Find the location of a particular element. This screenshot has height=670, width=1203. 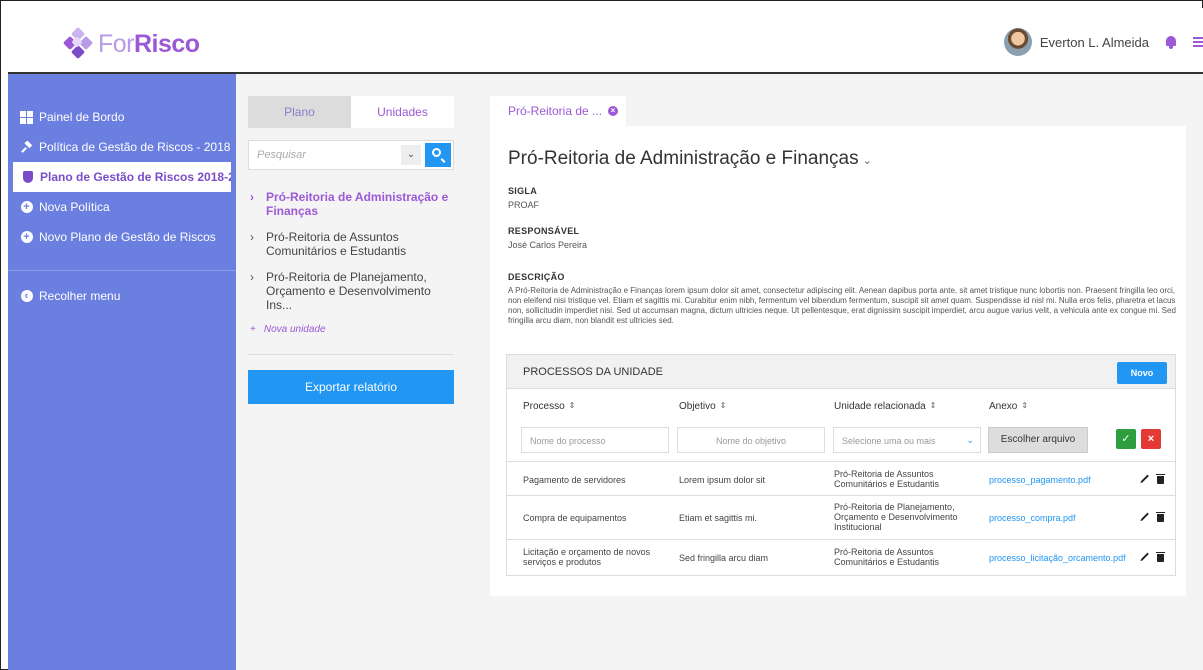

search-input is located at coordinates (327, 155).